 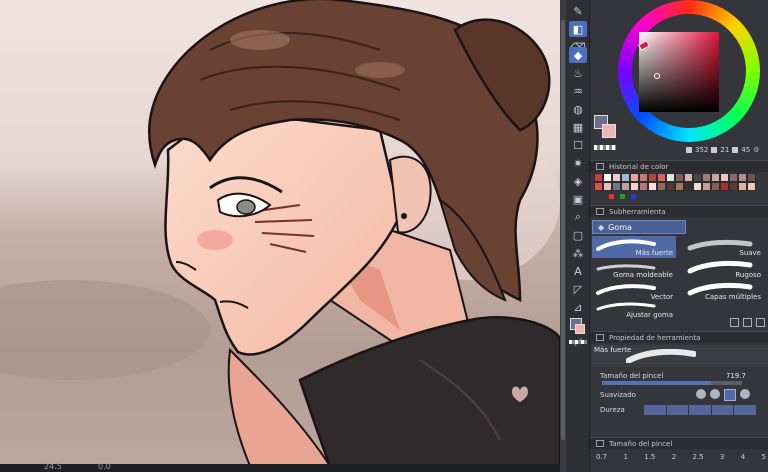 I want to click on brush-mas-fuerte: Más fuerte, so click(x=634, y=247).